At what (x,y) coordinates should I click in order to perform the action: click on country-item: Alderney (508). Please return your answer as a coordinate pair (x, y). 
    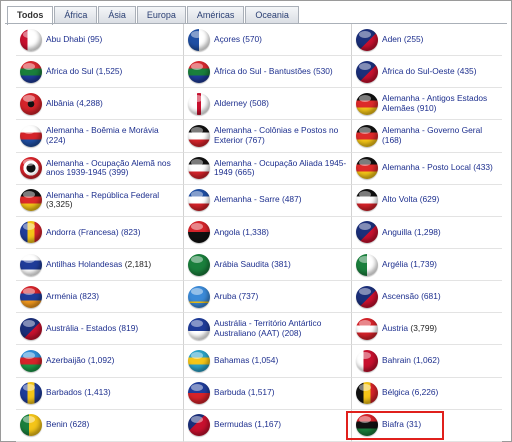
    Looking at the image, I should click on (268, 104).